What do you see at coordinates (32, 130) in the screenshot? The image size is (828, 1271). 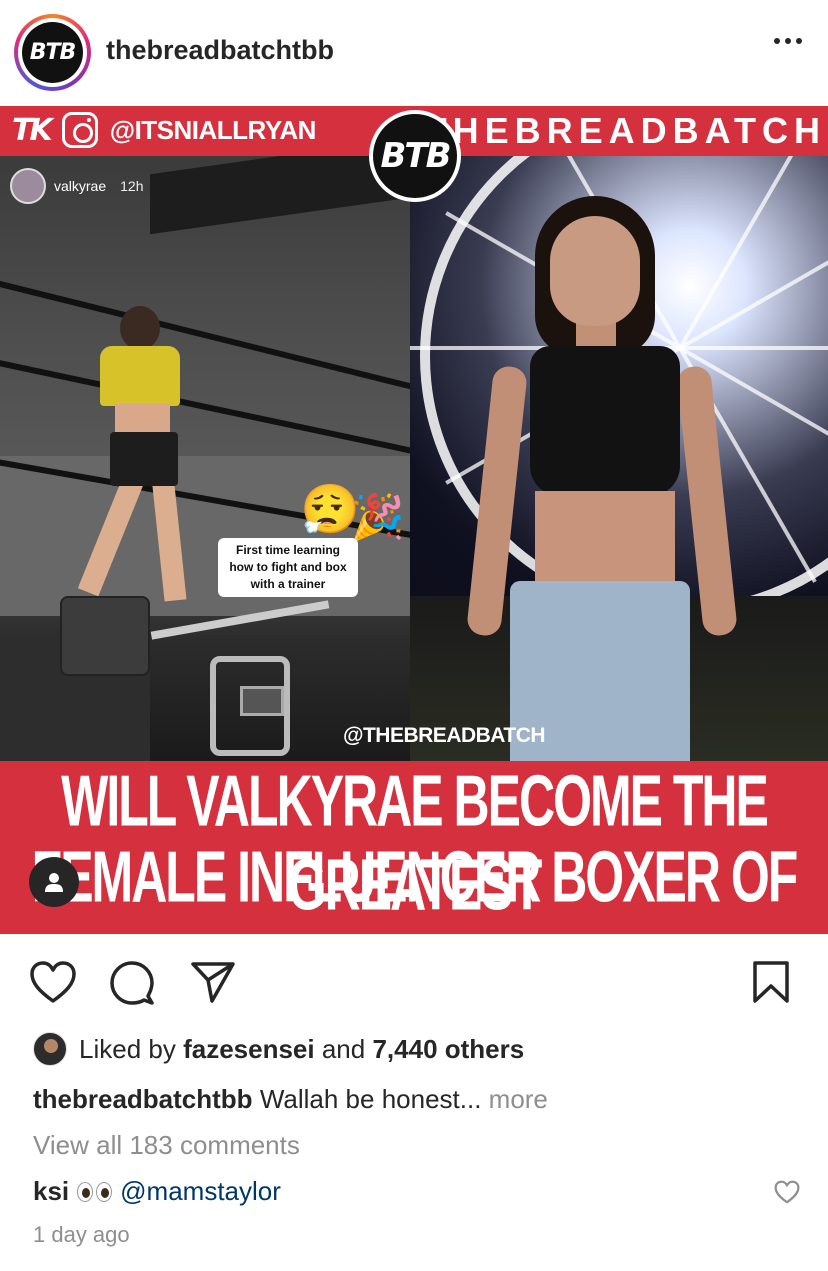 I see `tk-logo: TK` at bounding box center [32, 130].